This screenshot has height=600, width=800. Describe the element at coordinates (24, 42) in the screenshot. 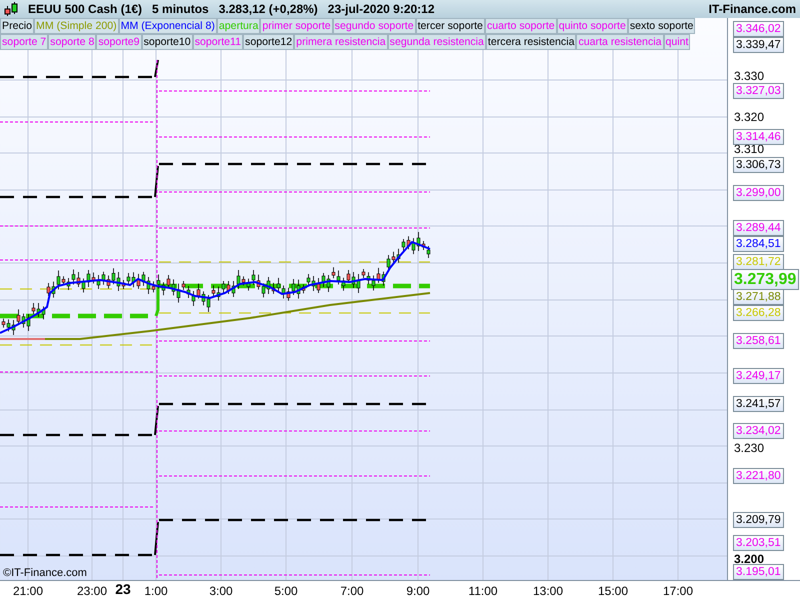

I see `legend-tag: soporte 7` at that location.